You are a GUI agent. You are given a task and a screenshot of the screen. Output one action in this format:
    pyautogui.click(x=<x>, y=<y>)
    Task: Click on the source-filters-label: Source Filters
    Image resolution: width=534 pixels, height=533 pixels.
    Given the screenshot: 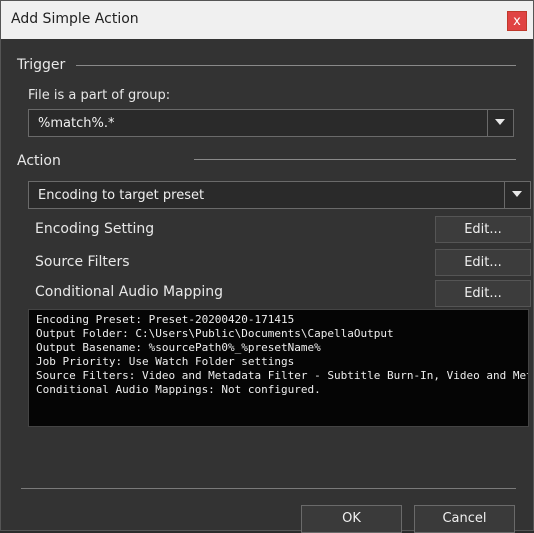 What is the action you would take?
    pyautogui.click(x=82, y=262)
    